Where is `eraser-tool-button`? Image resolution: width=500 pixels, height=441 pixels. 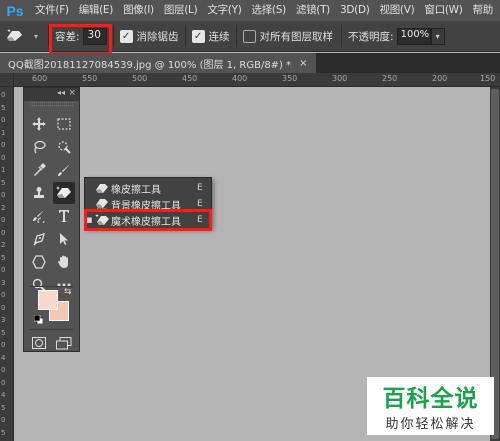 eraser-tool-button is located at coordinates (64, 193).